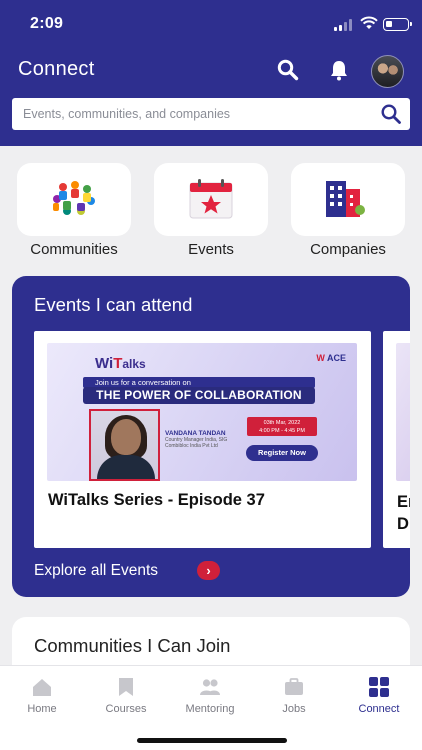  Describe the element at coordinates (126, 687) in the screenshot. I see `bookmark-icon` at that location.